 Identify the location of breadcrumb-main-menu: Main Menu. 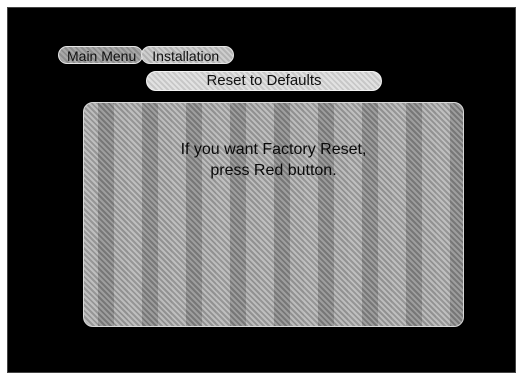
(101, 55).